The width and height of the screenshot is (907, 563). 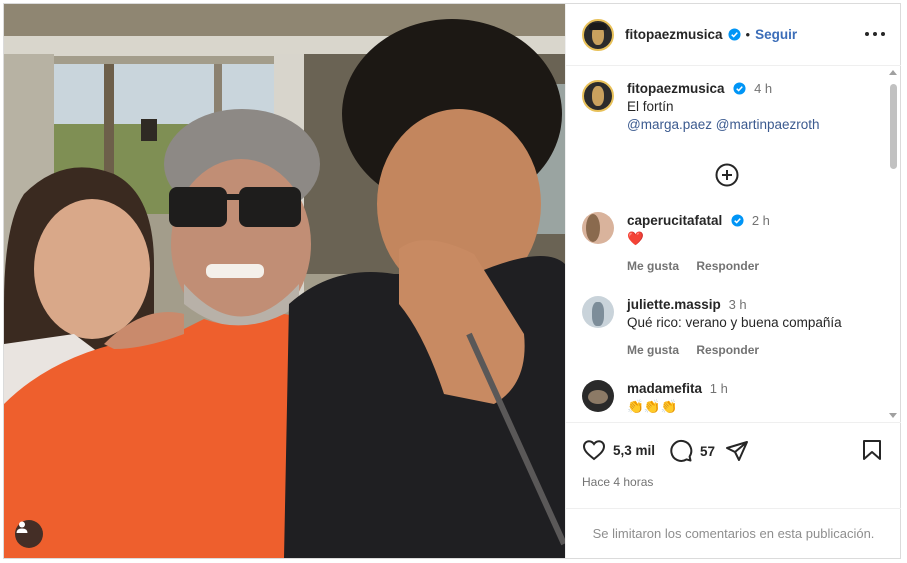 I want to click on author-username: fitopaezmusica, so click(x=674, y=34).